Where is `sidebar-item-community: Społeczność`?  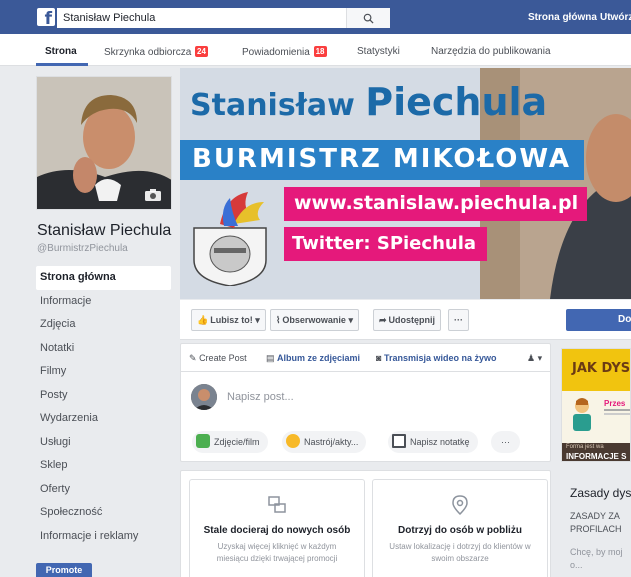
sidebar-item-community: Społeczność is located at coordinates (103, 513).